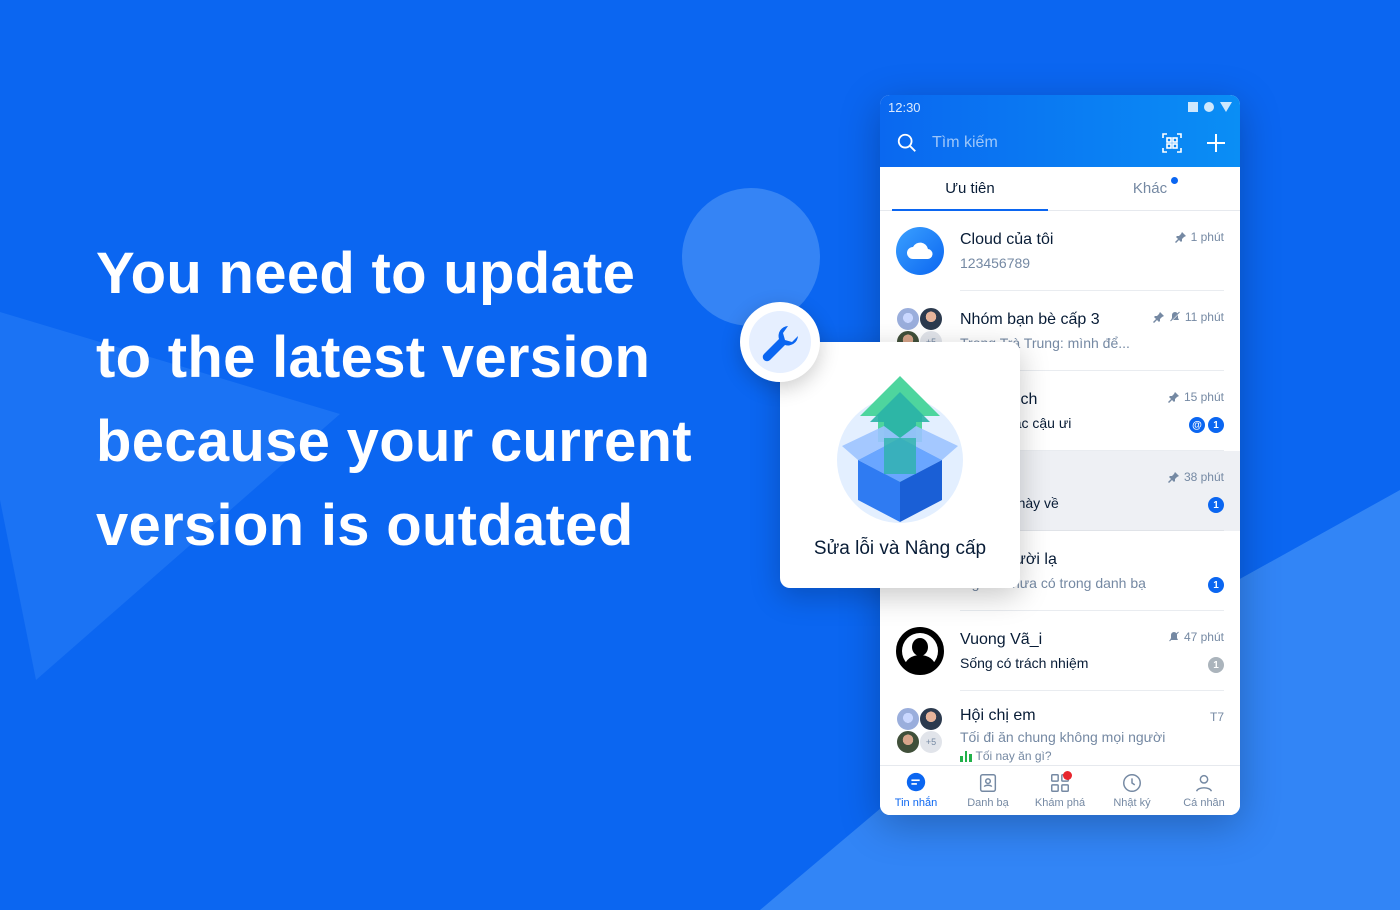 The image size is (1400, 910). What do you see at coordinates (995, 263) in the screenshot?
I see `conversation-preview: 123456789` at bounding box center [995, 263].